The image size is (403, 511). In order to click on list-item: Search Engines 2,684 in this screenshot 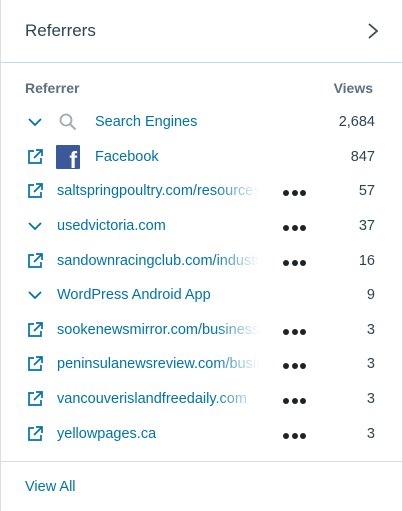, I will do `click(202, 122)`.